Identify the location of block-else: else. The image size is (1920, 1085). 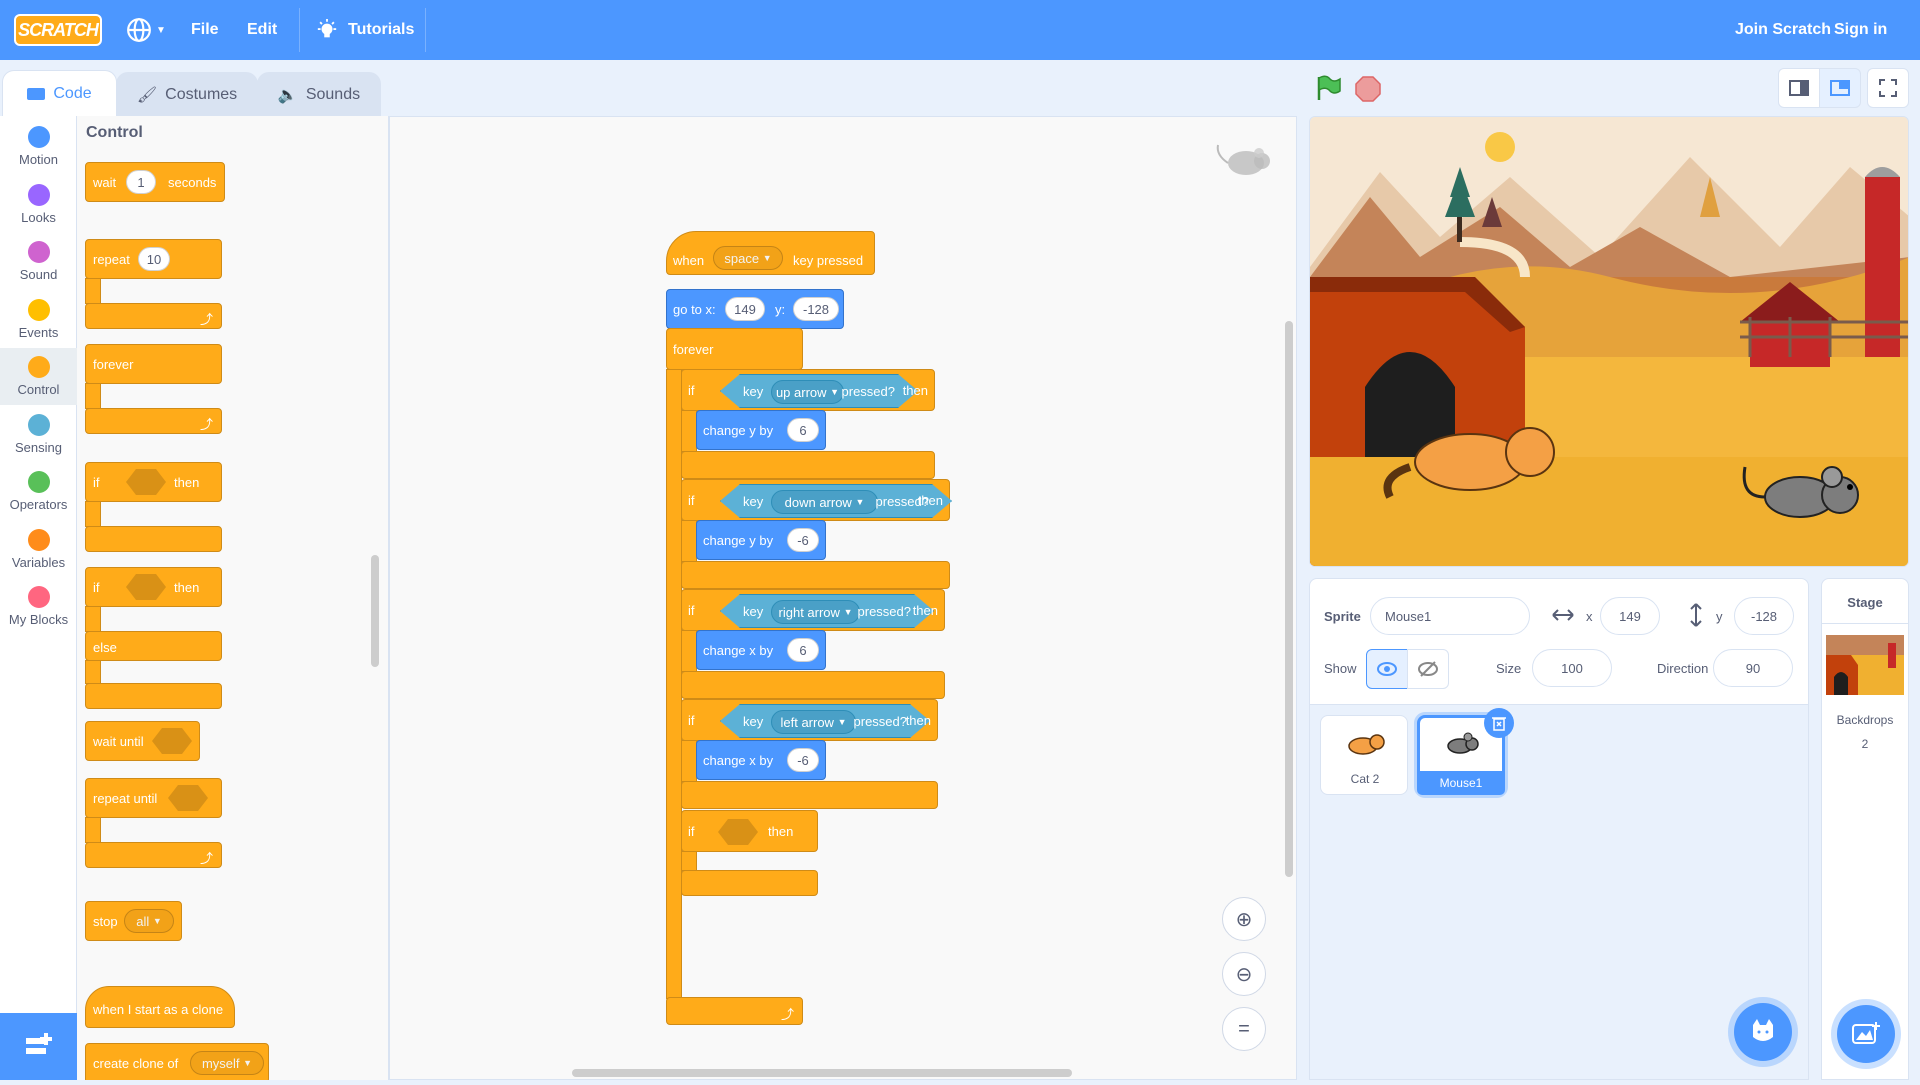
(153, 646).